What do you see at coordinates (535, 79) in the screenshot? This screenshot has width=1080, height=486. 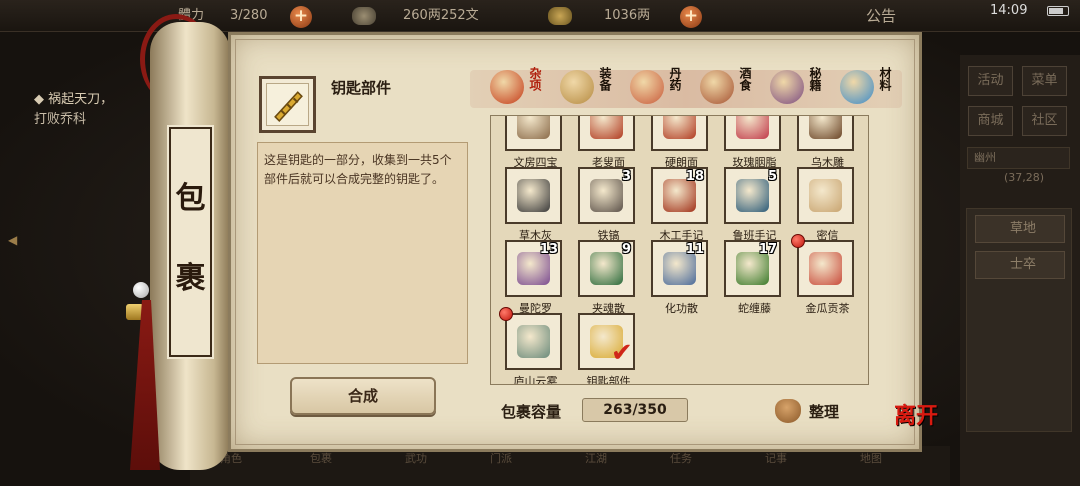 I see `tab-label: 杂项` at bounding box center [535, 79].